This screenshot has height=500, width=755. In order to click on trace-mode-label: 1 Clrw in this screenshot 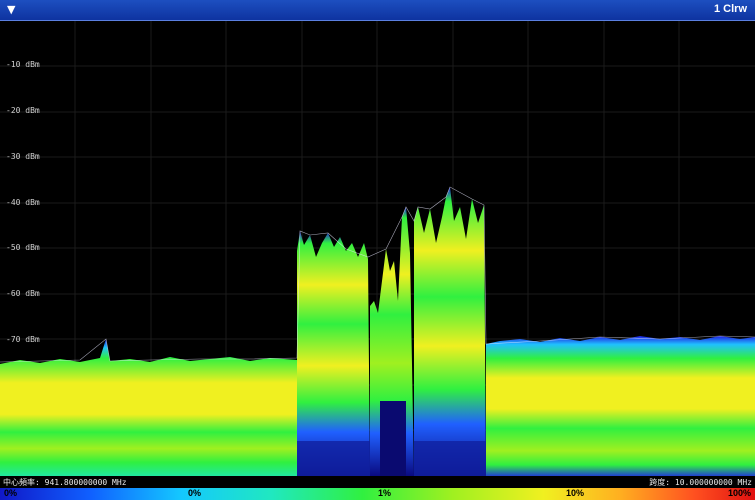, I will do `click(730, 9)`.